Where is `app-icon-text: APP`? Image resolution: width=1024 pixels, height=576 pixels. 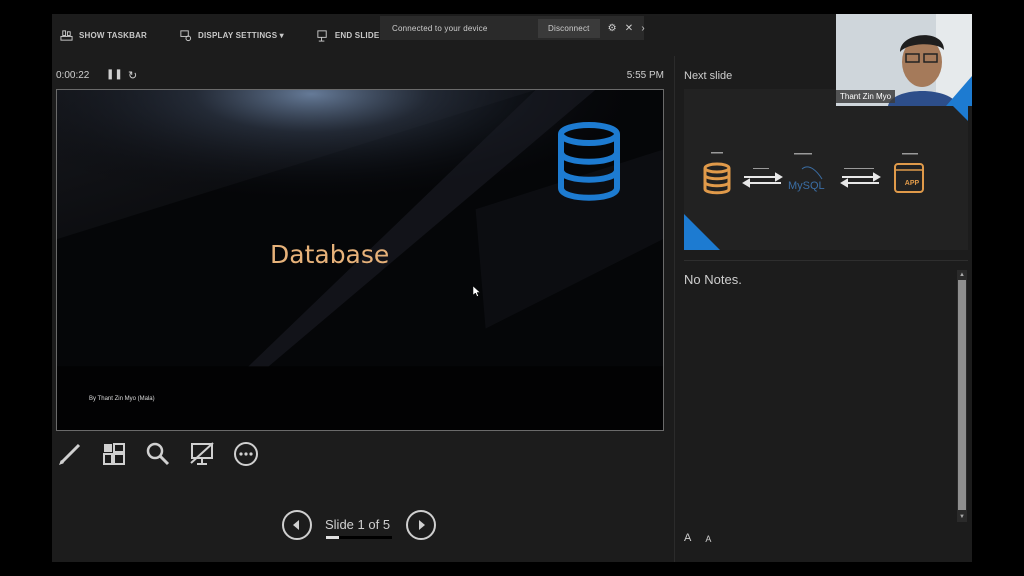
app-icon-text: APP is located at coordinates (912, 183).